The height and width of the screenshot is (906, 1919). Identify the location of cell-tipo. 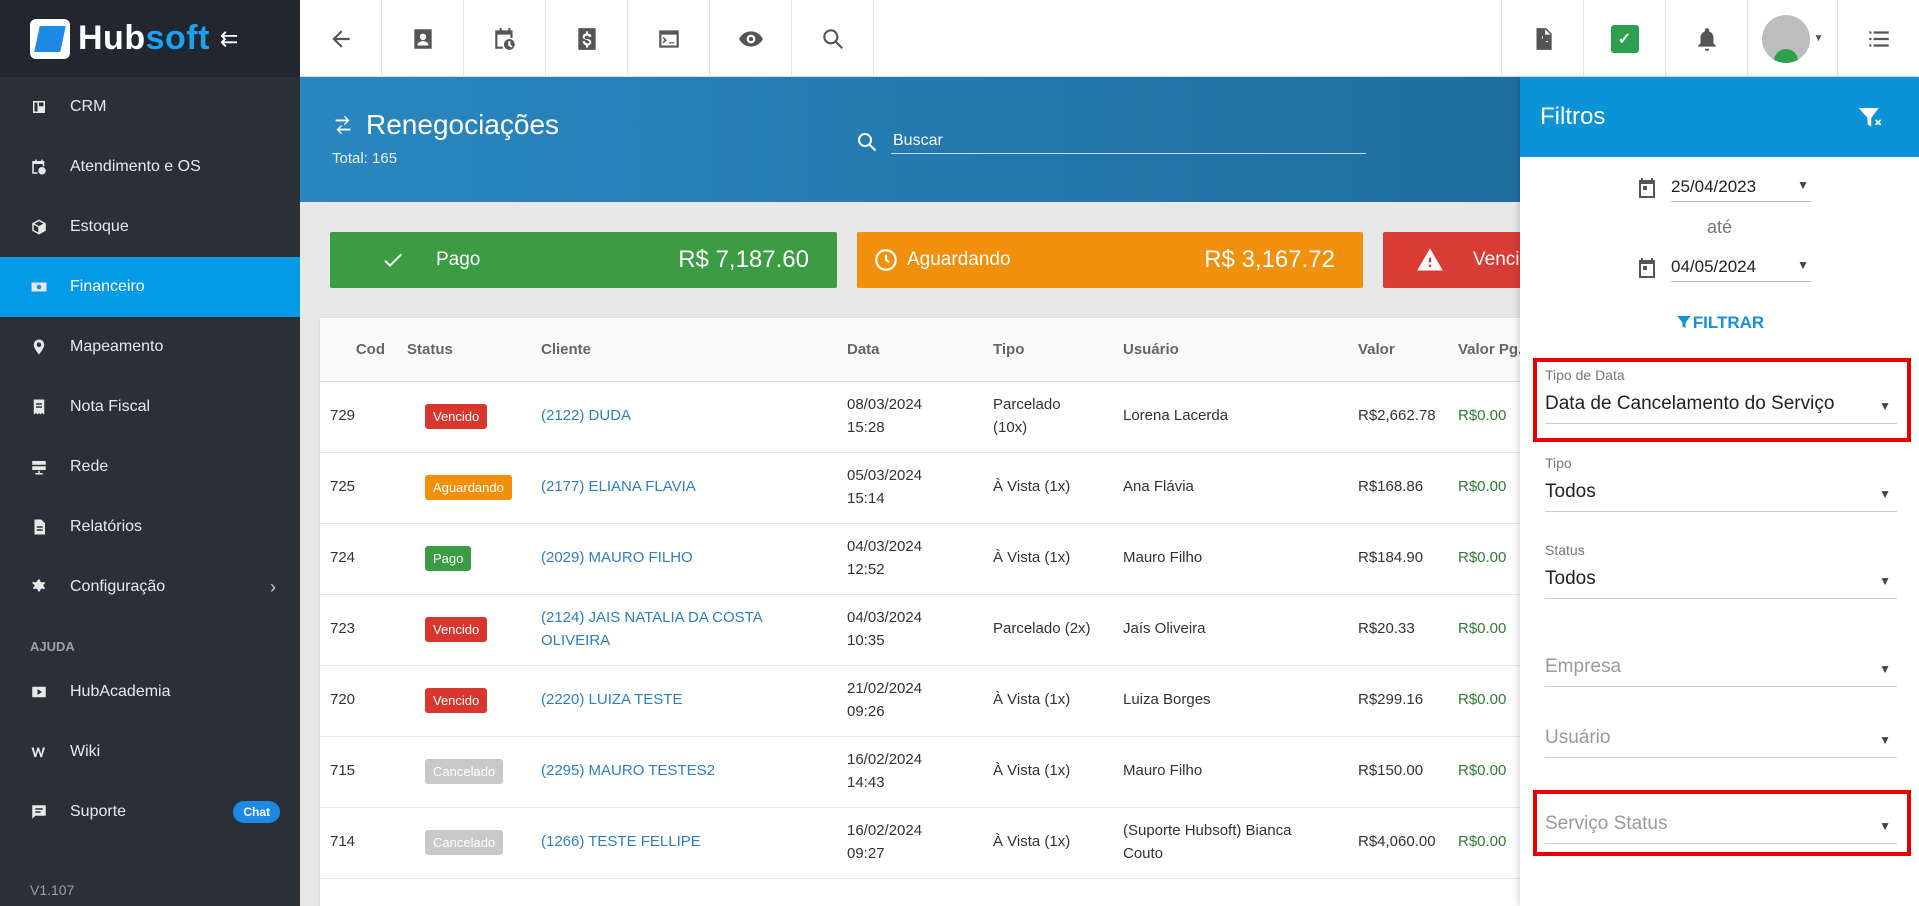
(1046, 892).